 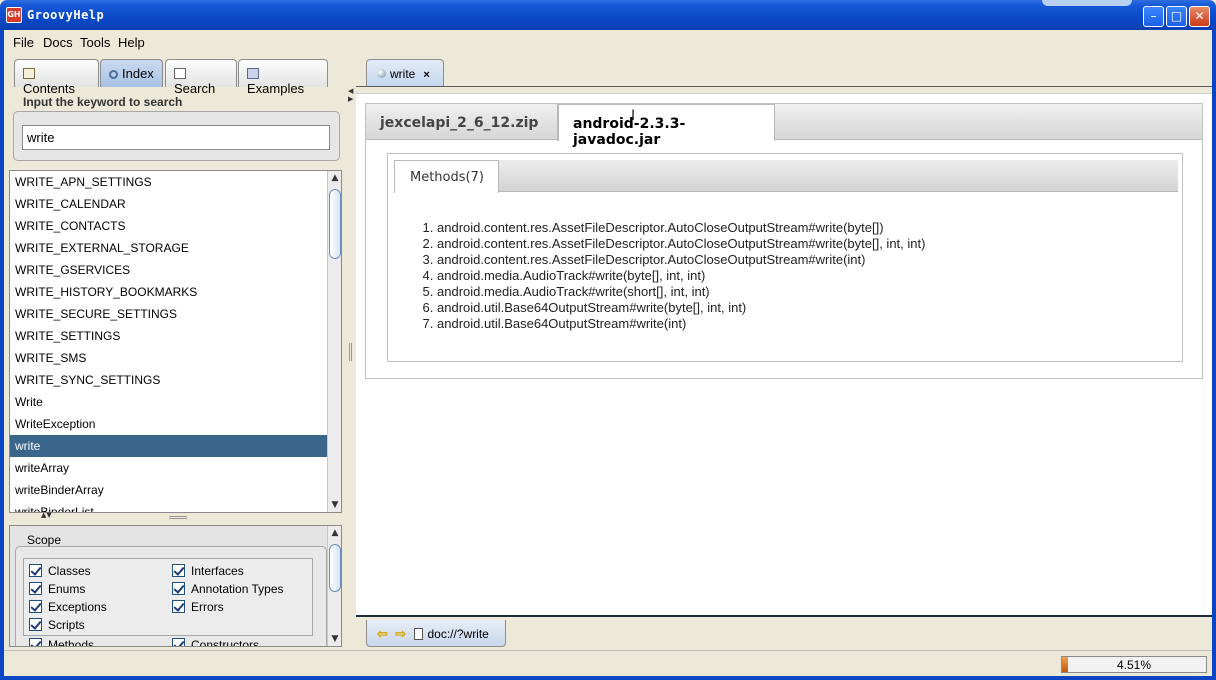 I want to click on close-window-button: ✕, so click(x=1199, y=16).